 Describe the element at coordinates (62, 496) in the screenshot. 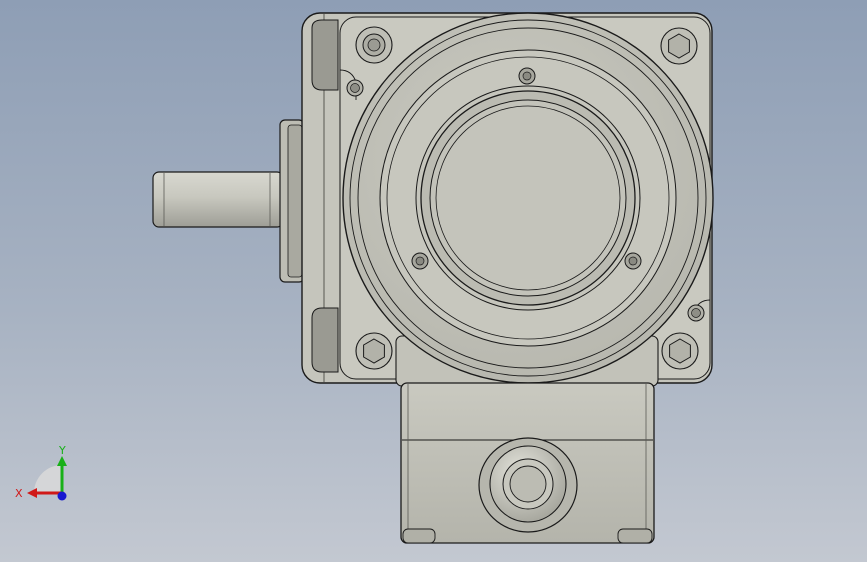

I see `z-axis-dot` at that location.